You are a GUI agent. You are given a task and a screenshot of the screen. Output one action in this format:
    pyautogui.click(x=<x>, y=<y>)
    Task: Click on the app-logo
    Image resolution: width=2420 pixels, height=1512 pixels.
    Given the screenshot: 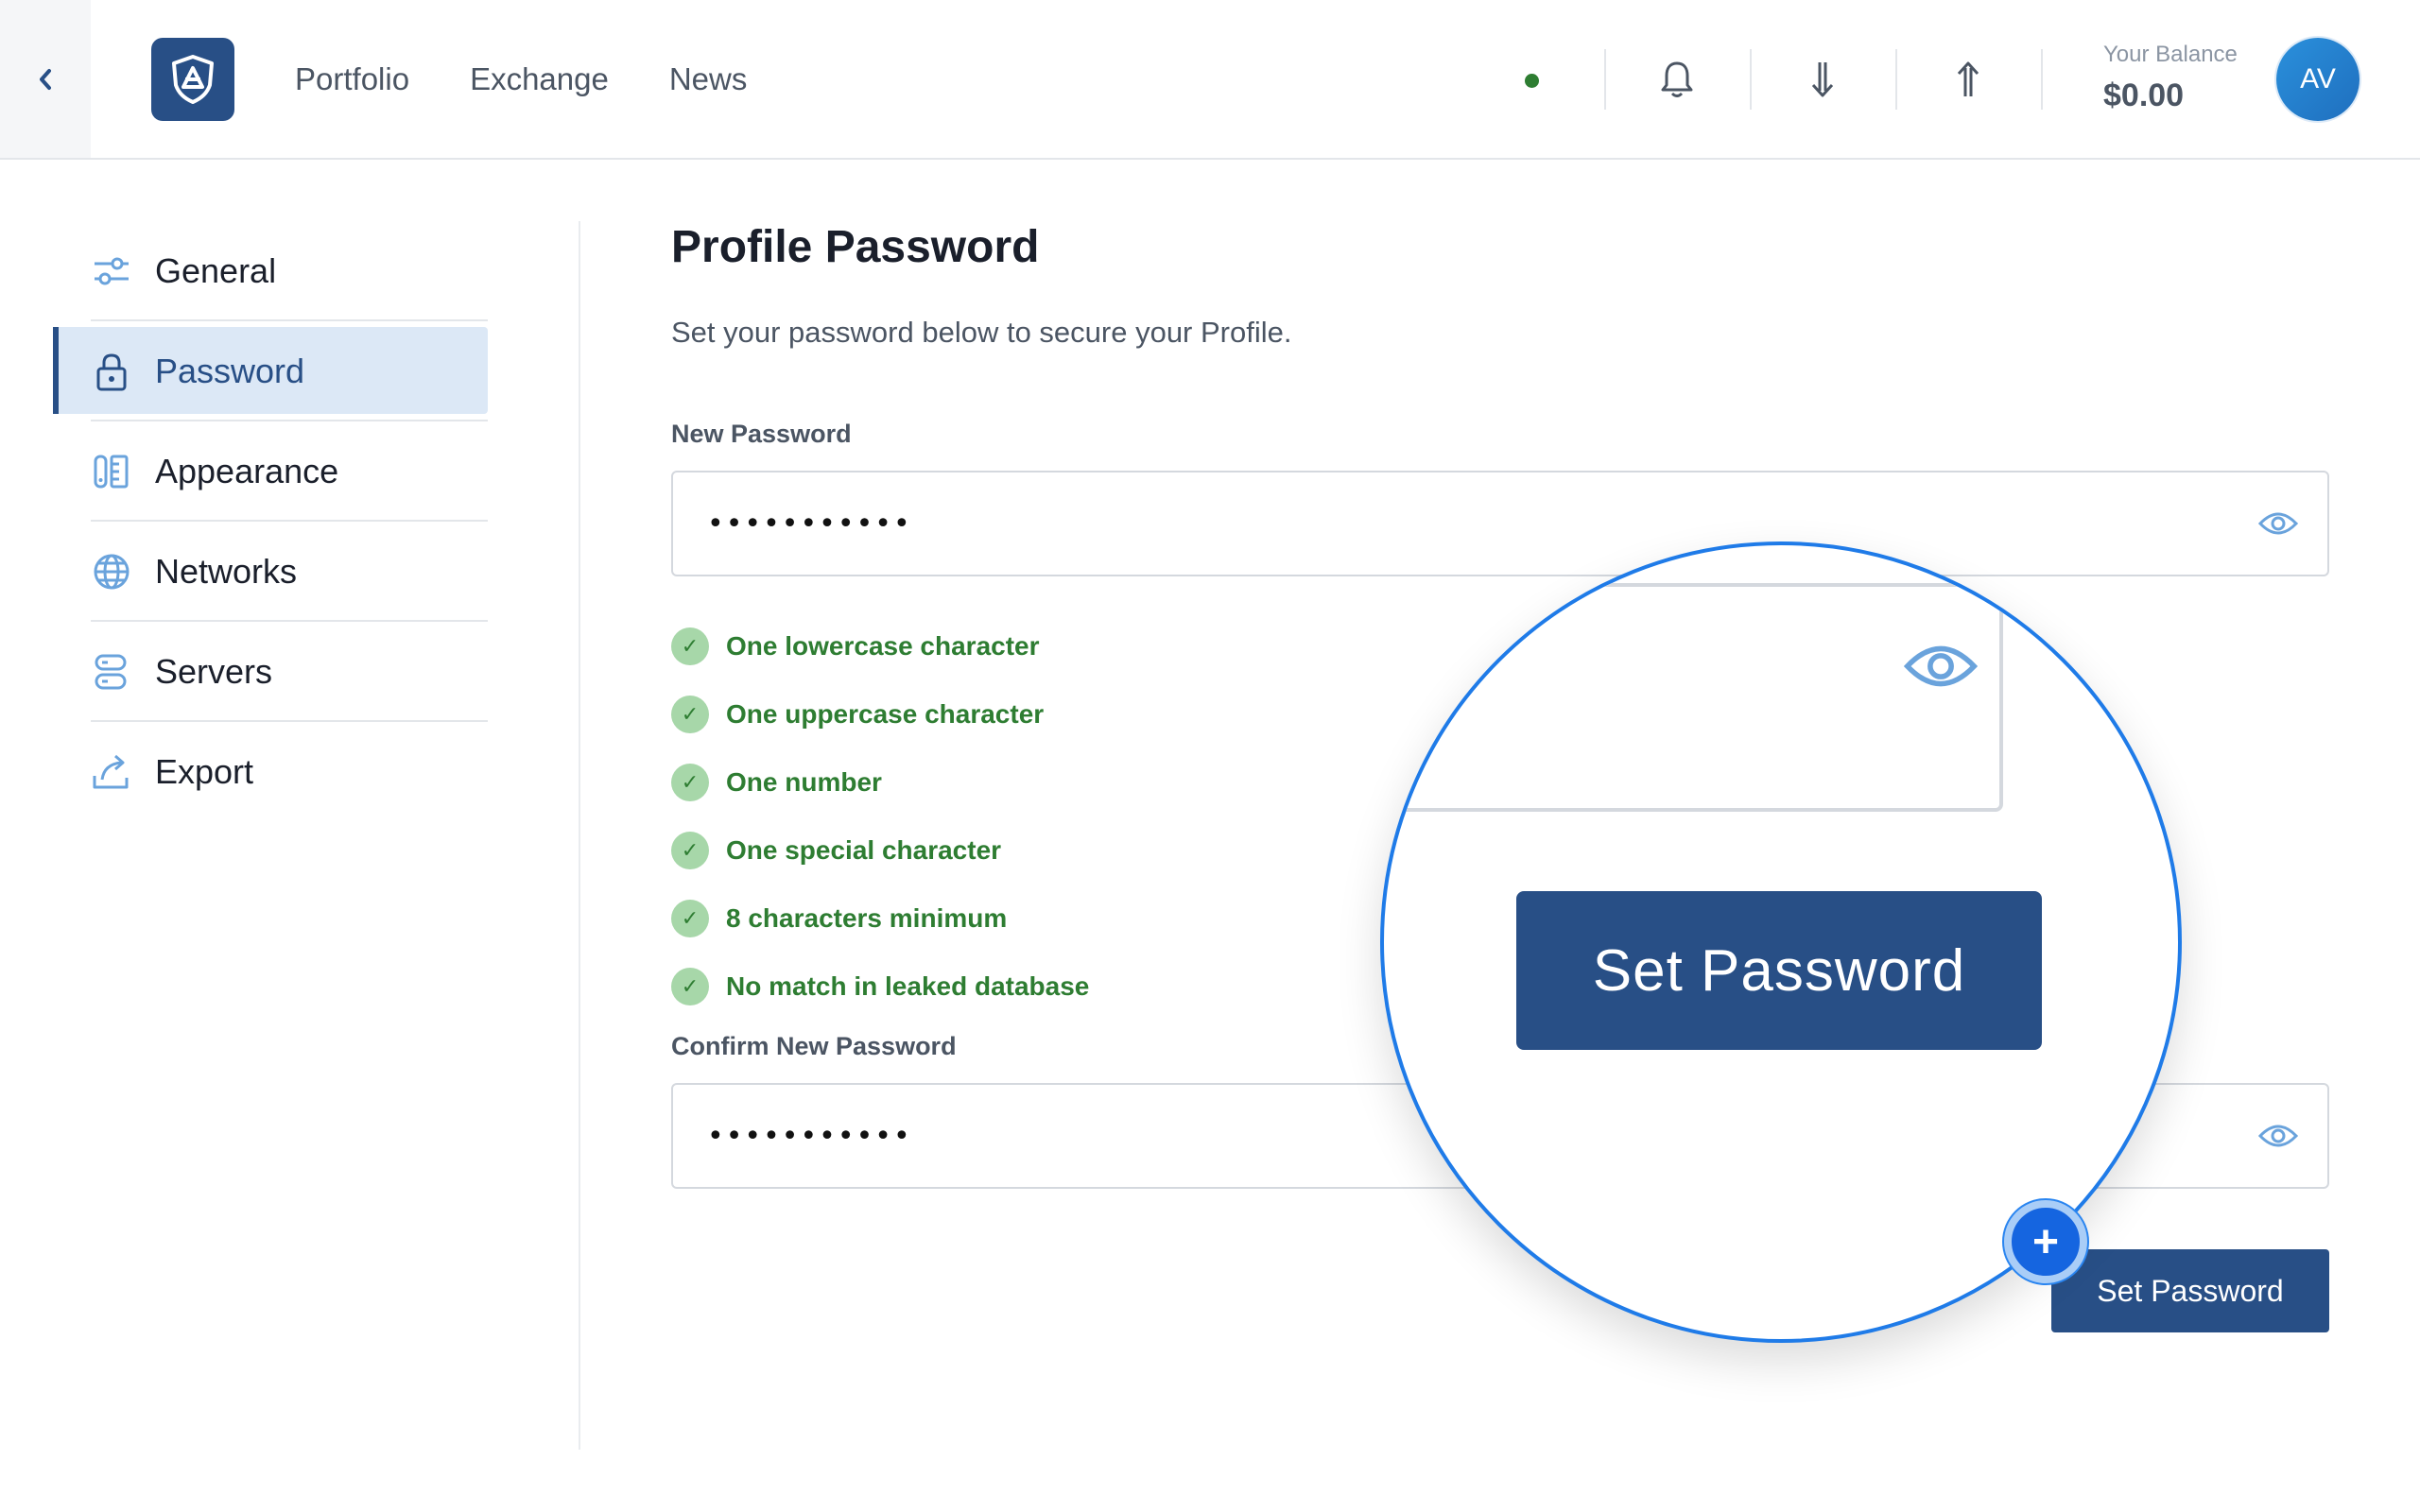 What is the action you would take?
    pyautogui.click(x=193, y=79)
    